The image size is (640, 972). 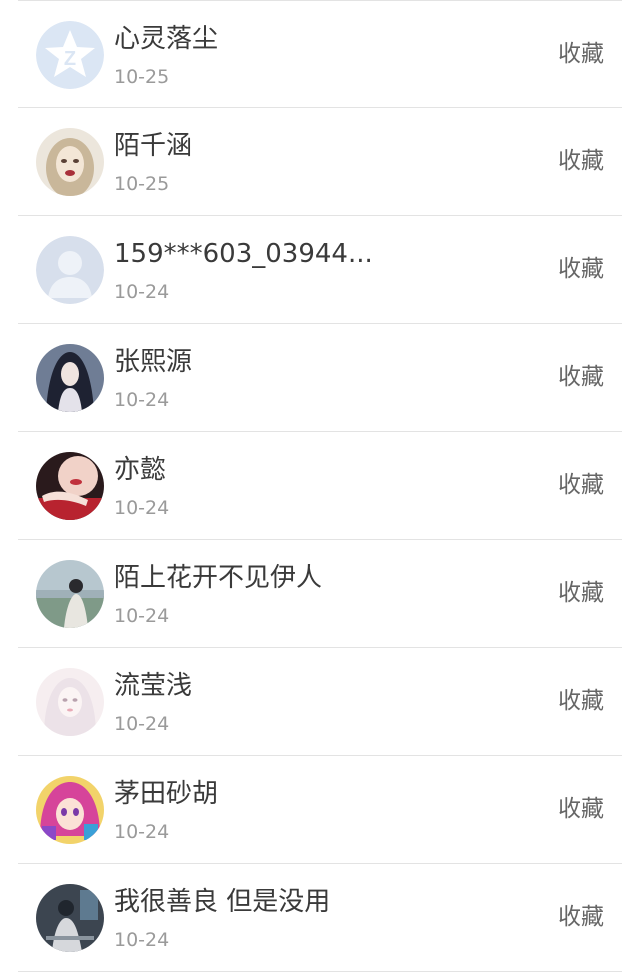 What do you see at coordinates (140, 470) in the screenshot?
I see `contact-name: 亦懿` at bounding box center [140, 470].